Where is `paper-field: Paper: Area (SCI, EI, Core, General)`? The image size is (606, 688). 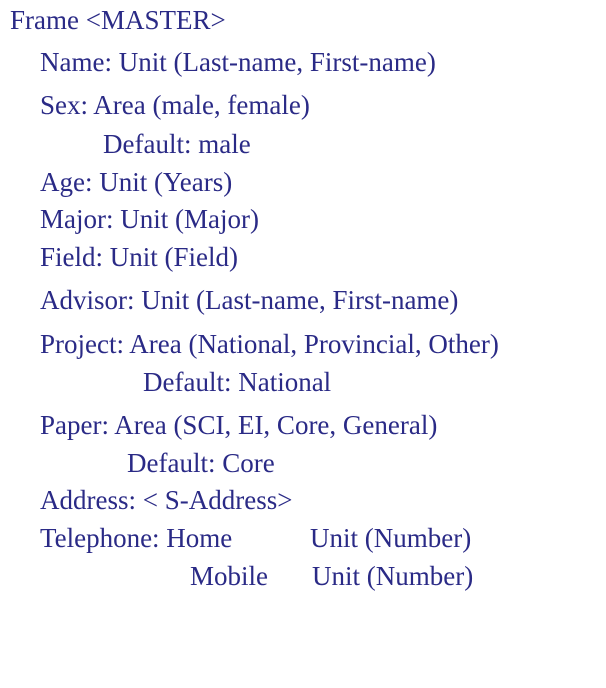
paper-field: Paper: Area (SCI, EI, Core, General) is located at coordinates (239, 425).